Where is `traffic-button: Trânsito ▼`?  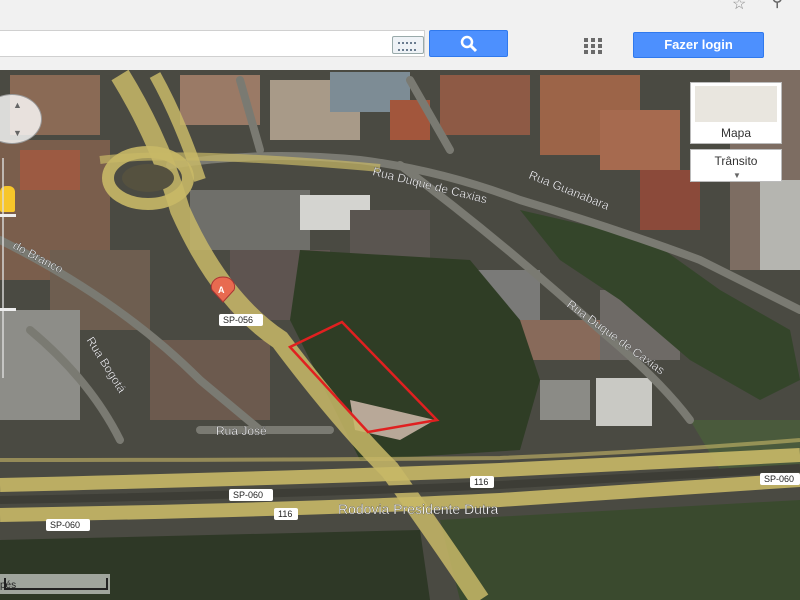
traffic-button: Trânsito ▼ is located at coordinates (736, 165).